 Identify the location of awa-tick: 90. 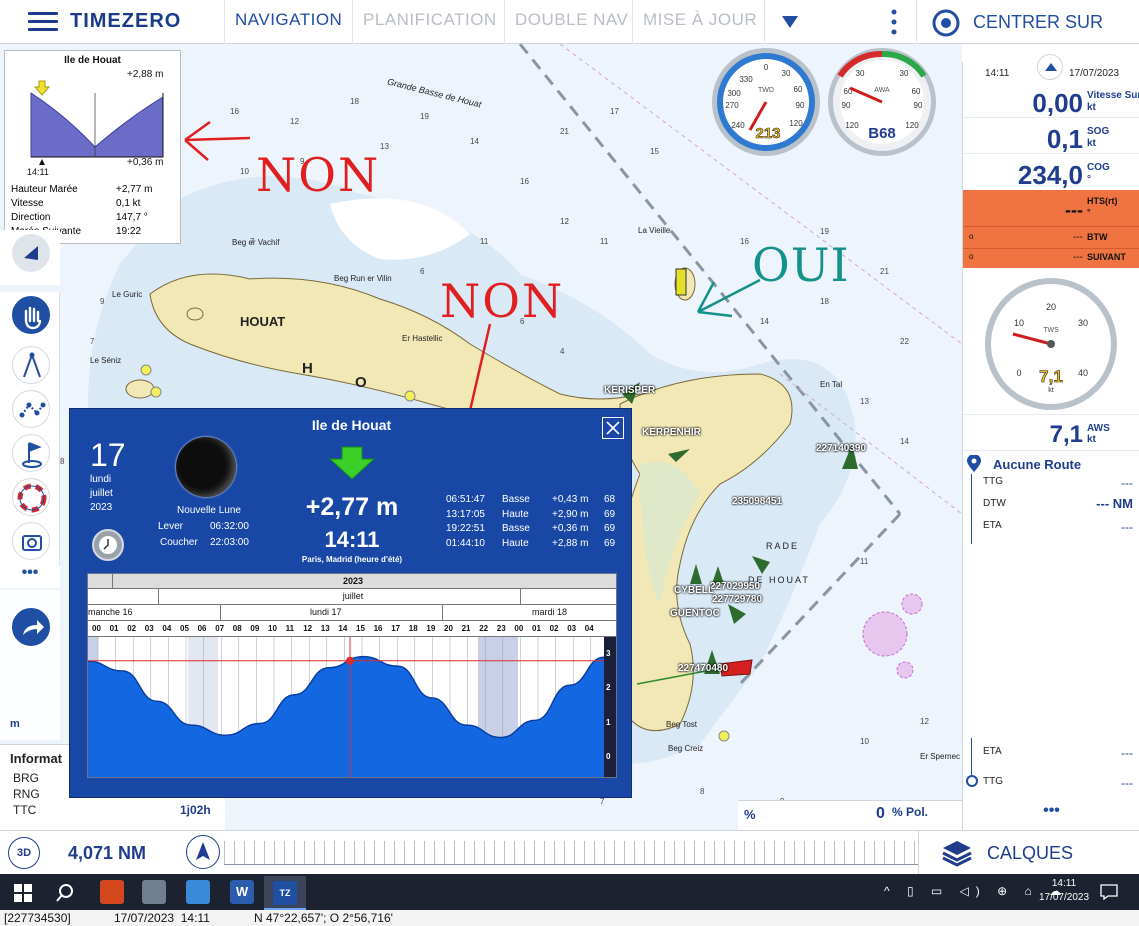
(846, 105).